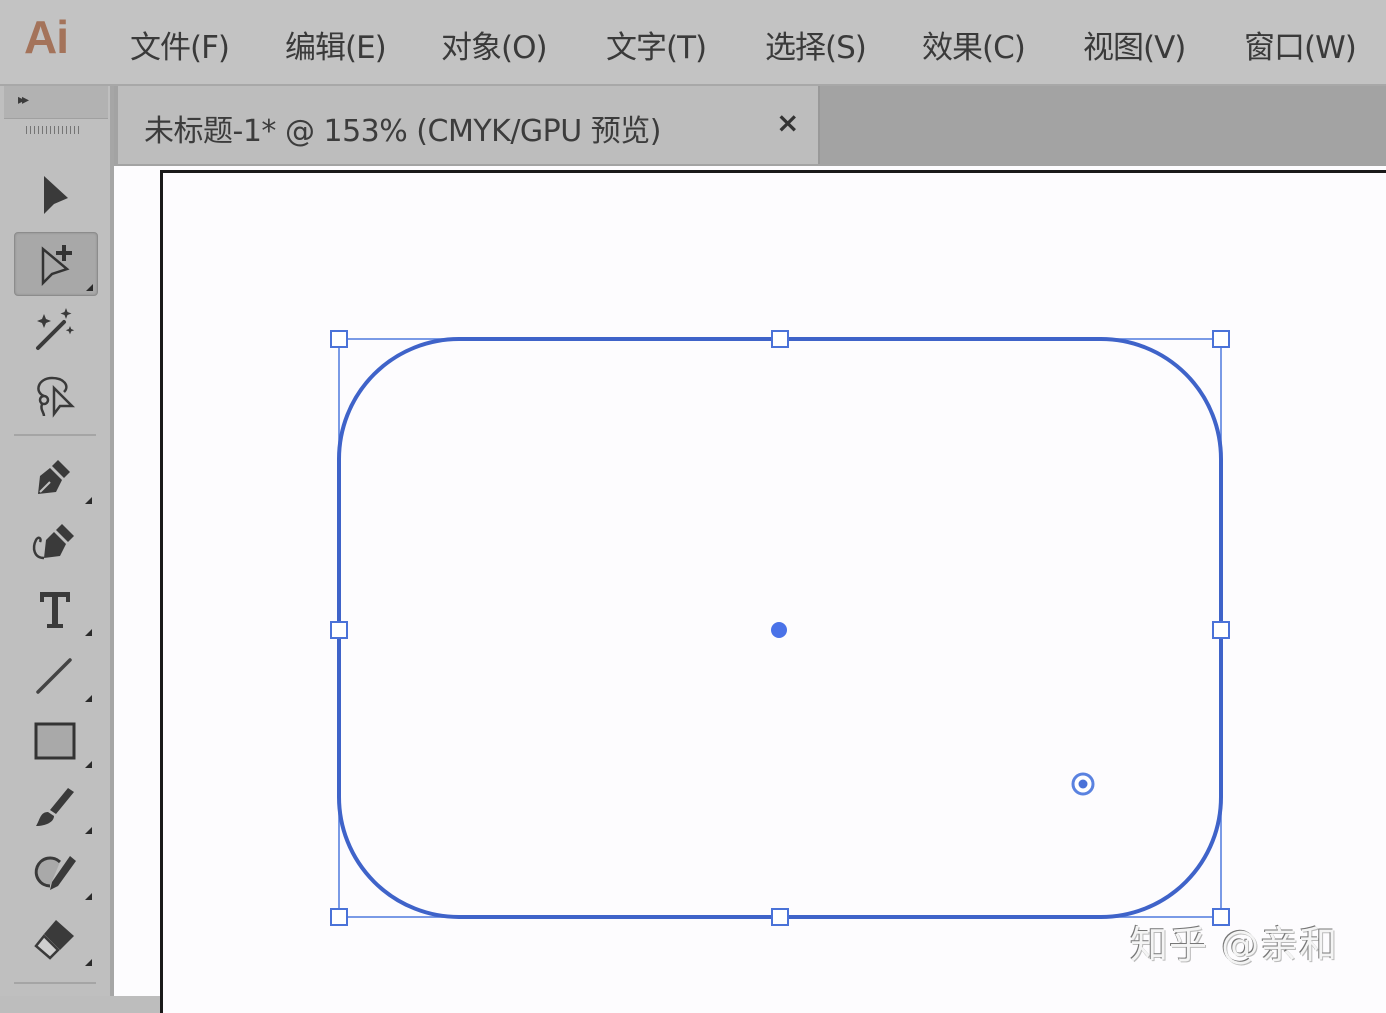  What do you see at coordinates (339, 339) in the screenshot?
I see `resize-handle-top-left` at bounding box center [339, 339].